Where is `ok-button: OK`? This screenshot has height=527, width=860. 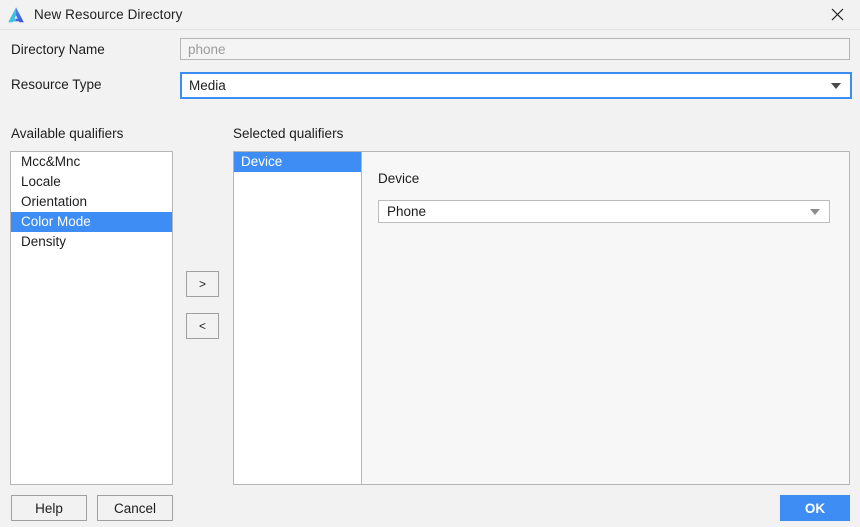 ok-button: OK is located at coordinates (815, 508).